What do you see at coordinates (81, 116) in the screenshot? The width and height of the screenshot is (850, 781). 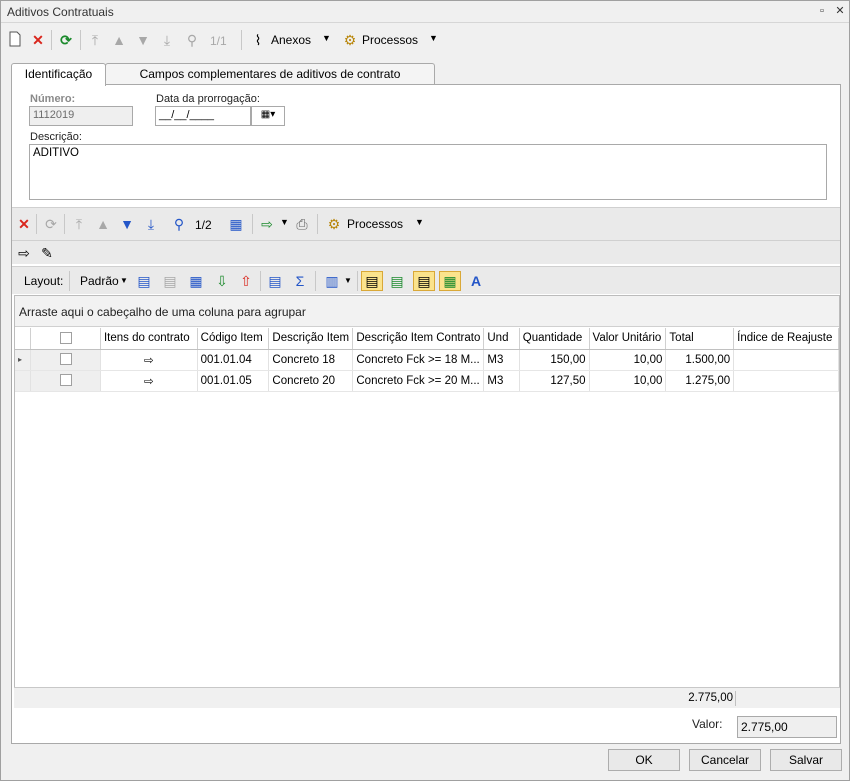 I see `numero-field: 1112019` at bounding box center [81, 116].